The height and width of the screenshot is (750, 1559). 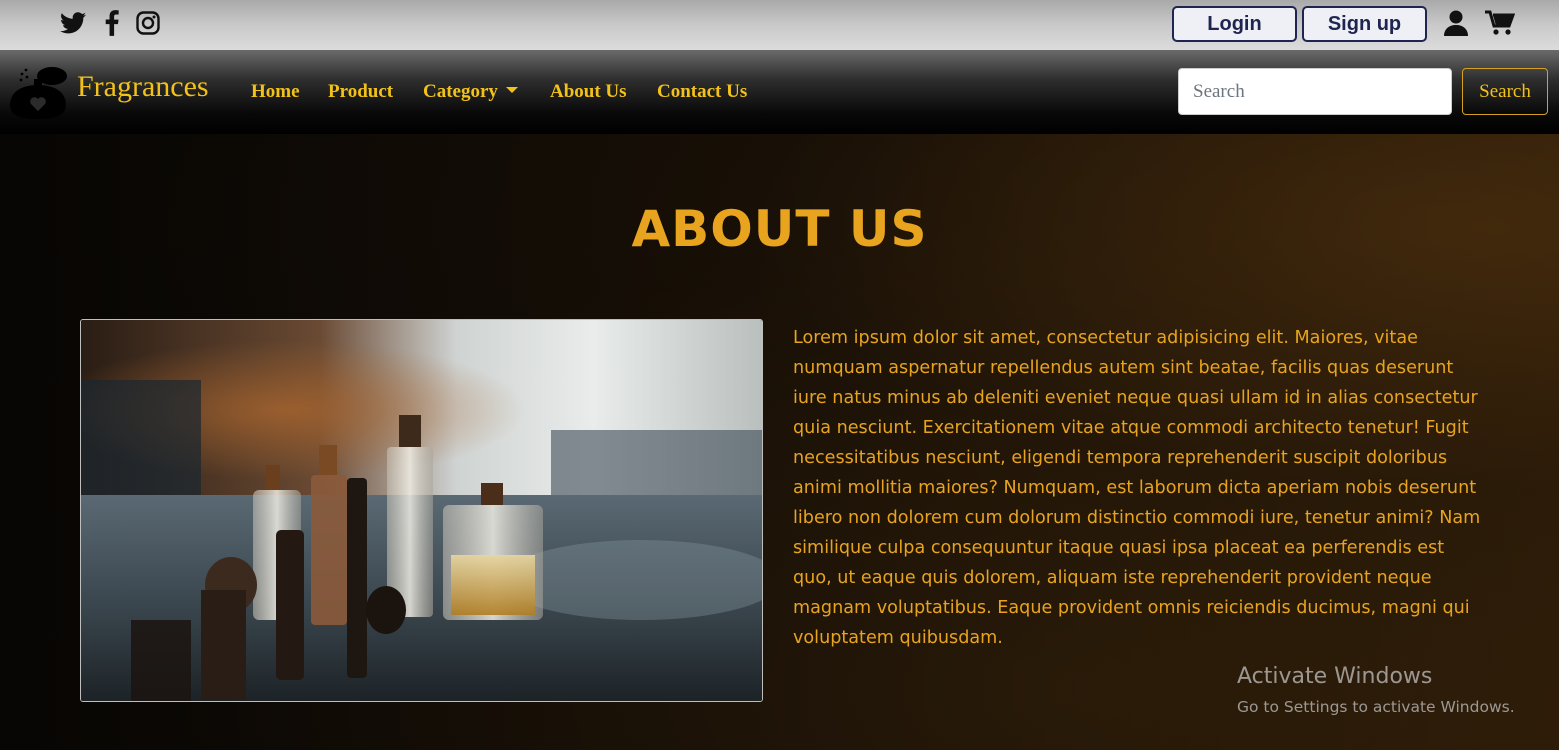 I want to click on user-icon, so click(x=1456, y=23).